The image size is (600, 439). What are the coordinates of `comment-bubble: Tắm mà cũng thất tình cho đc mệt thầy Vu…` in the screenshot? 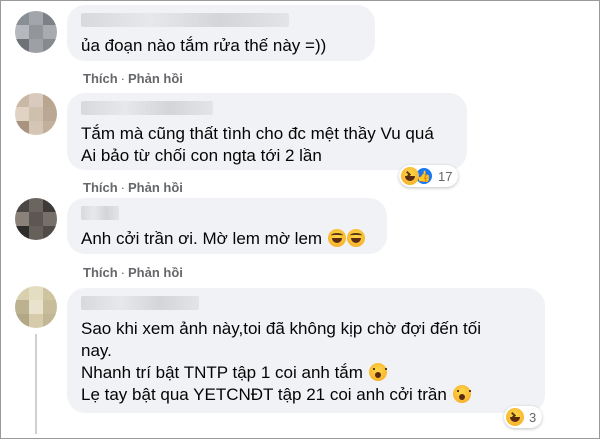 It's located at (267, 131).